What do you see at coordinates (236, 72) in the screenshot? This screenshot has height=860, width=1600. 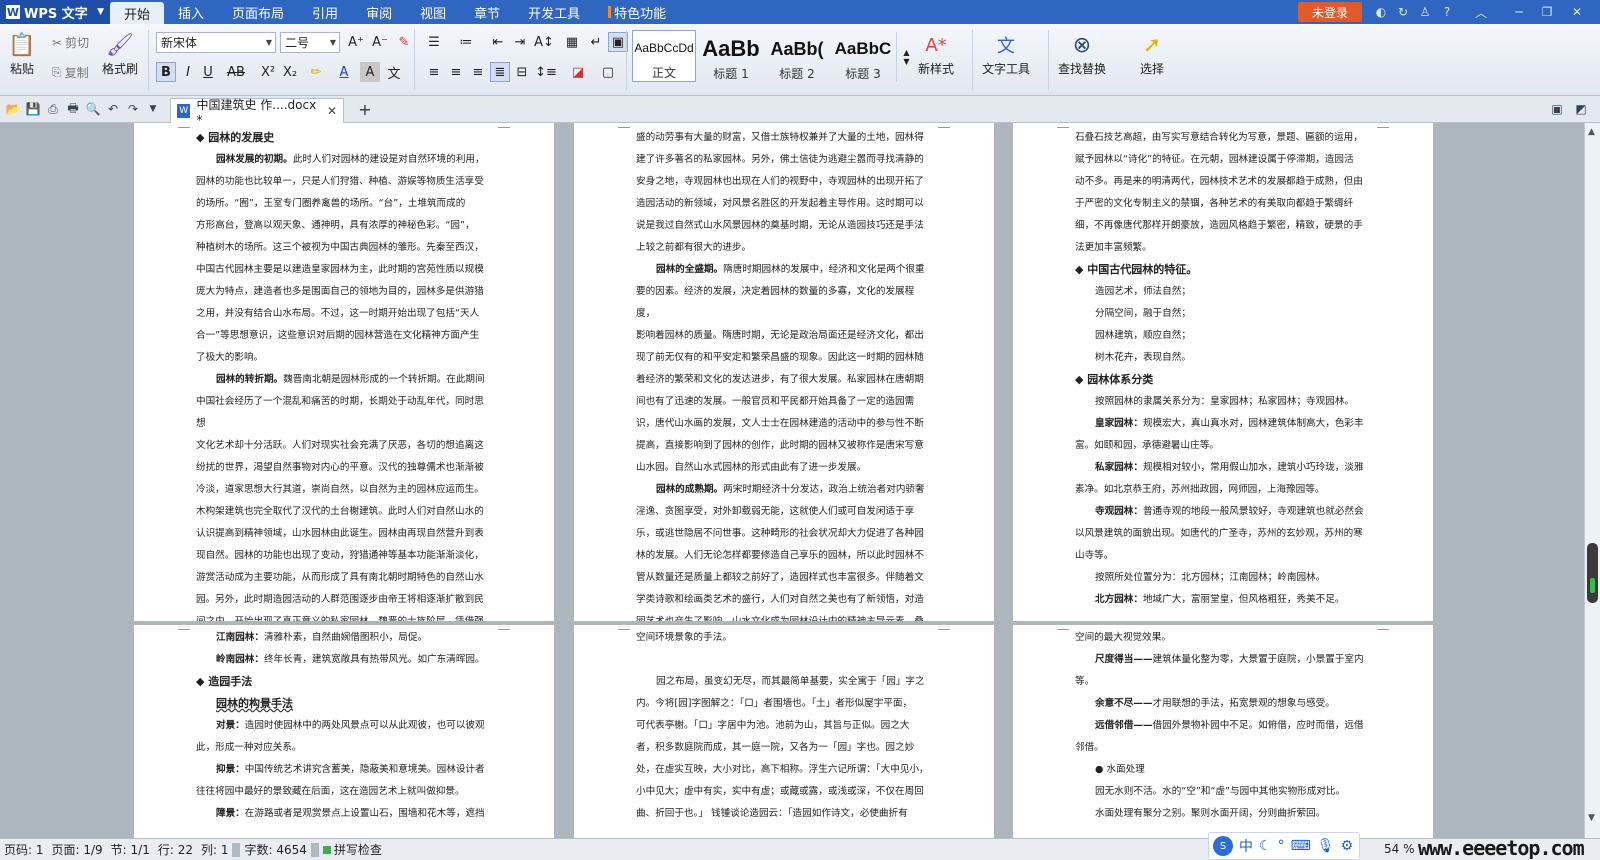 I see `strikethrough-icon: AB` at bounding box center [236, 72].